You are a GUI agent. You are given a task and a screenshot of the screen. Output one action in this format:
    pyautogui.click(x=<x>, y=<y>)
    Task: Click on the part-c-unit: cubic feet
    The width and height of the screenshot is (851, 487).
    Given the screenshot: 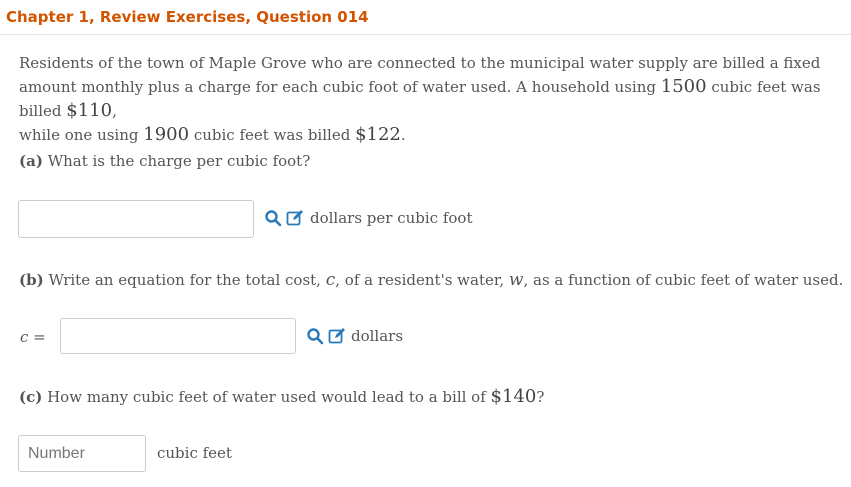 What is the action you would take?
    pyautogui.click(x=194, y=453)
    